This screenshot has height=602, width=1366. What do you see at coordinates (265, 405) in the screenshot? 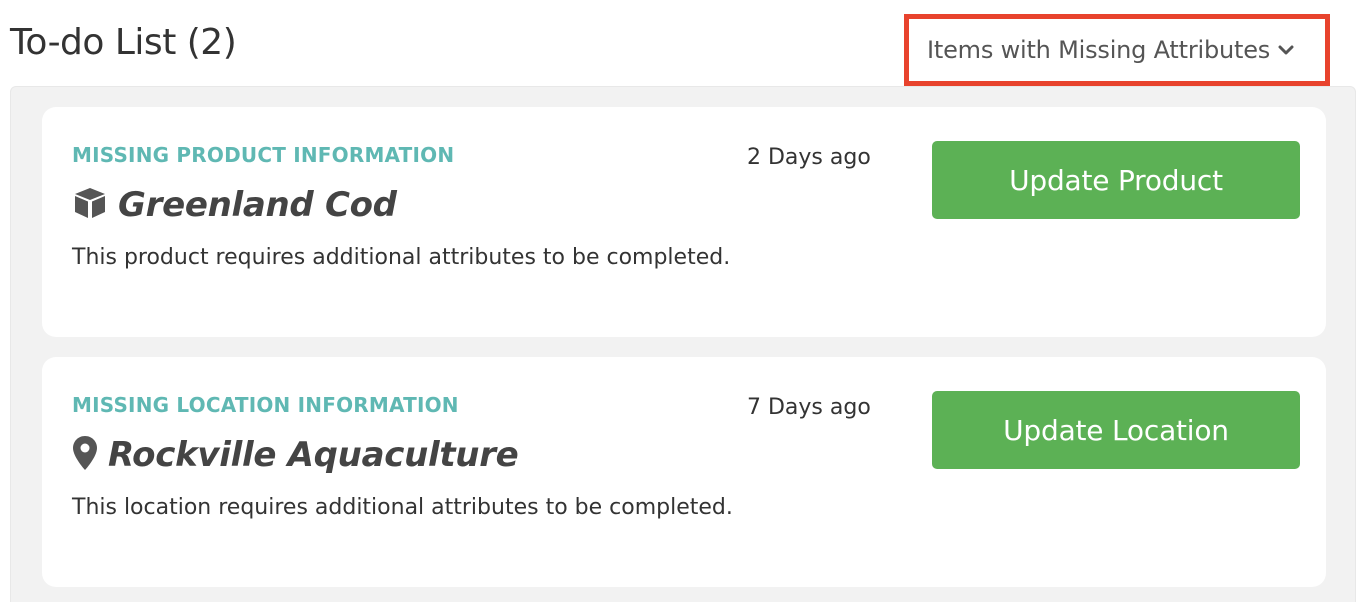
I see `card-category: MISSING LOCATION INFORMATION` at bounding box center [265, 405].